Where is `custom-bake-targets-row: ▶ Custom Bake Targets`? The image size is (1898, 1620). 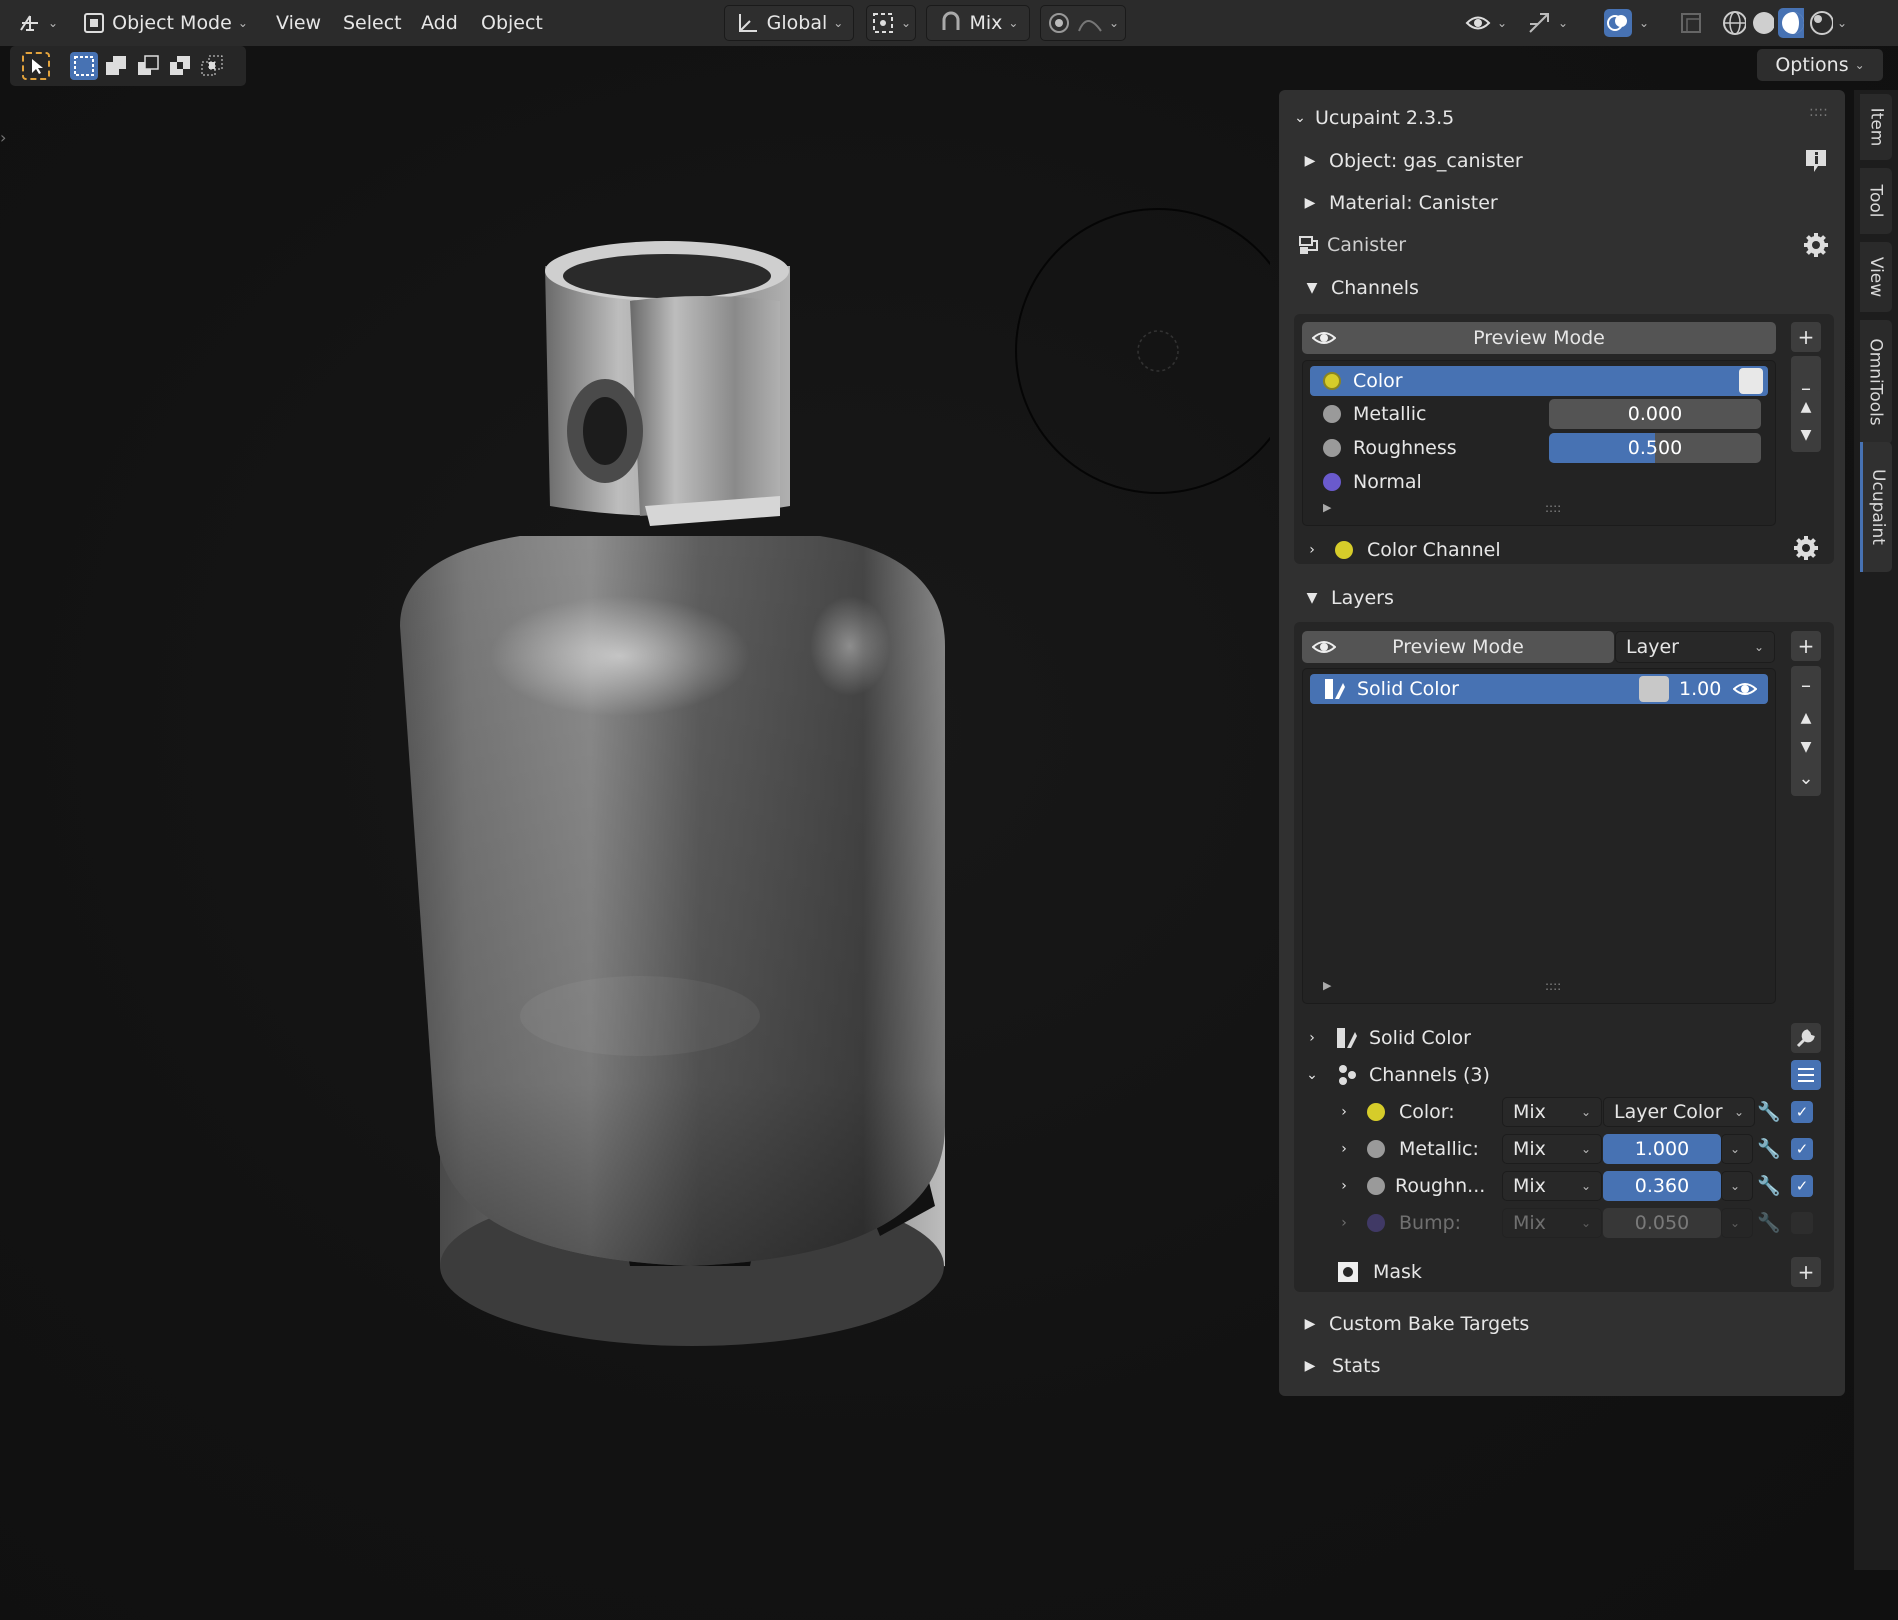
custom-bake-targets-row: ▶ Custom Bake Targets is located at coordinates (1415, 1324).